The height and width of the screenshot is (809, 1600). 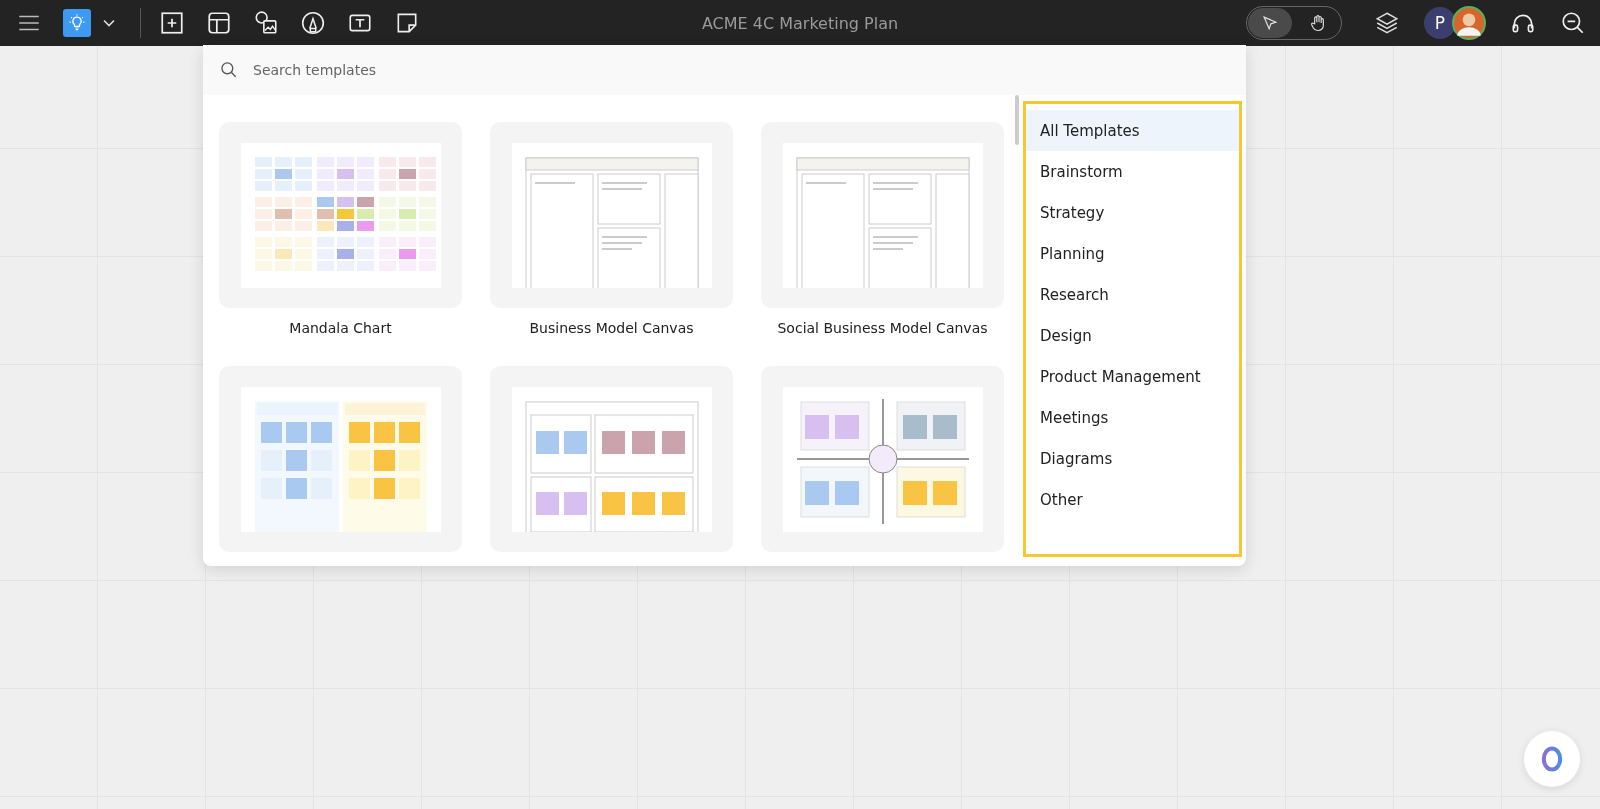 I want to click on ideas-button, so click(x=77, y=23).